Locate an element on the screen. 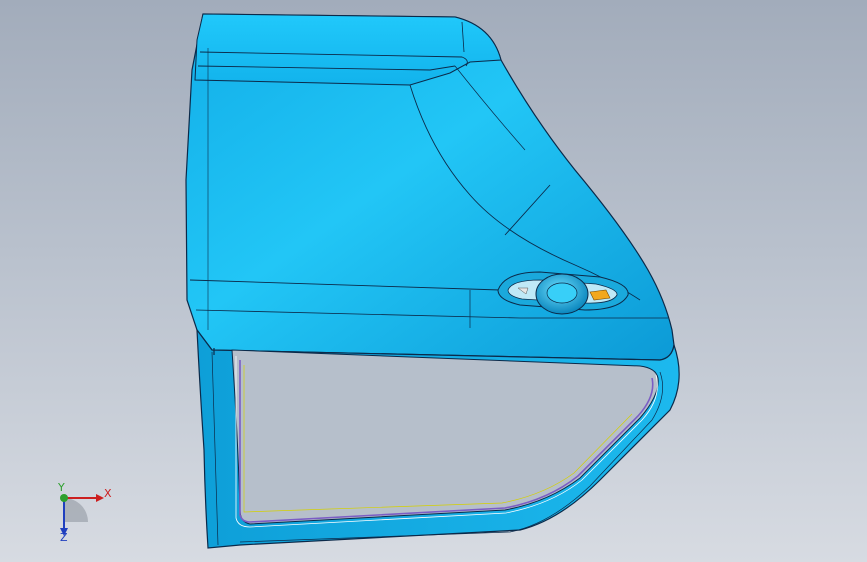 The width and height of the screenshot is (867, 562). axis-y-label: Y is located at coordinates (61, 487).